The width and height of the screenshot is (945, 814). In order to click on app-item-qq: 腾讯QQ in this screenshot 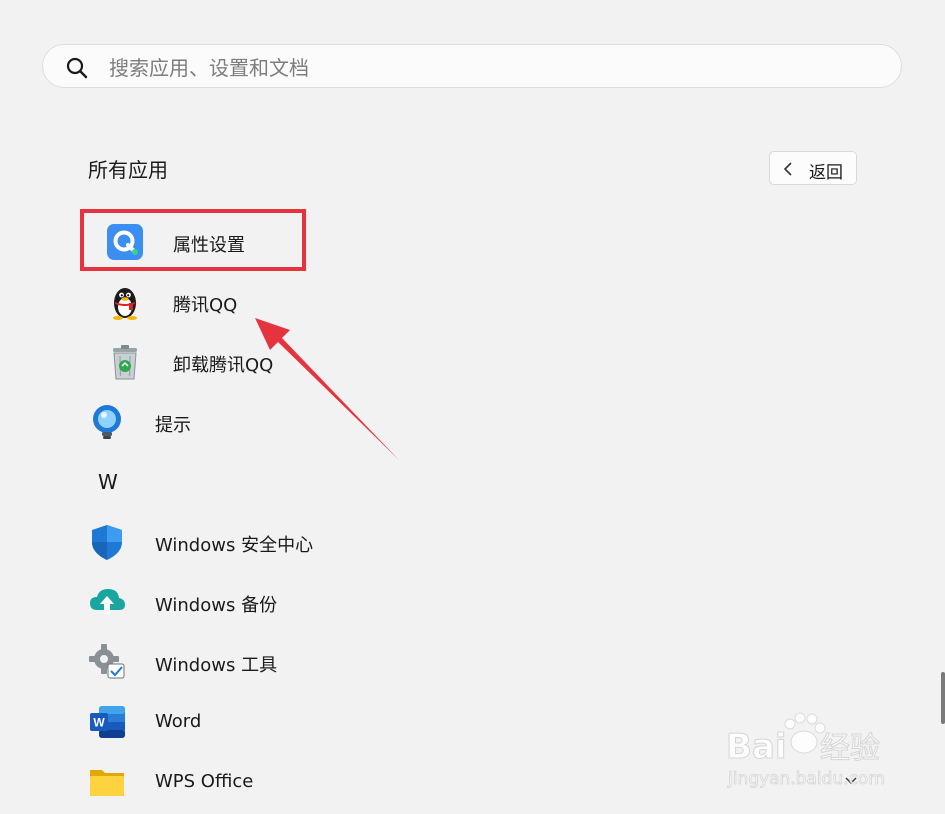, I will do `click(200, 308)`.